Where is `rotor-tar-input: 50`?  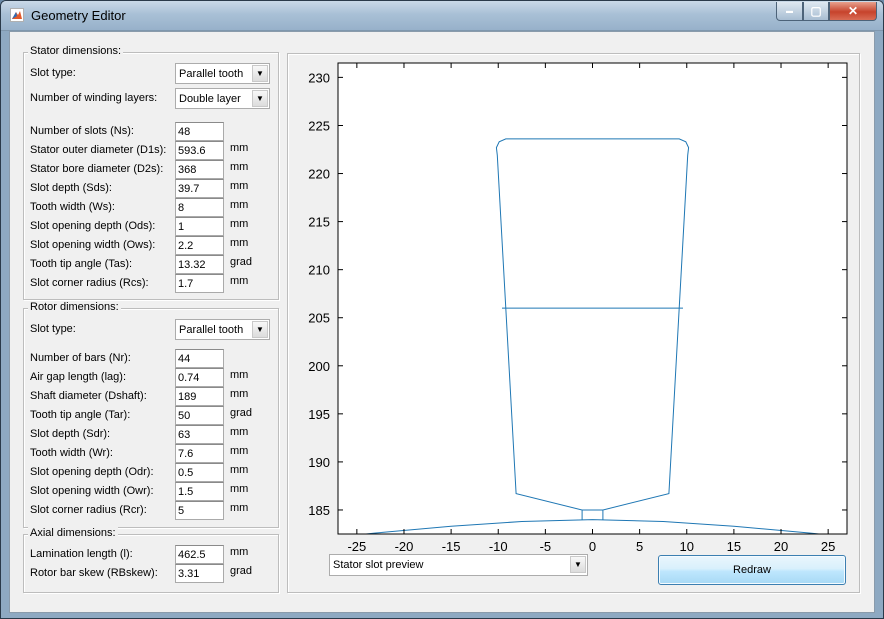
rotor-tar-input: 50 is located at coordinates (199, 415).